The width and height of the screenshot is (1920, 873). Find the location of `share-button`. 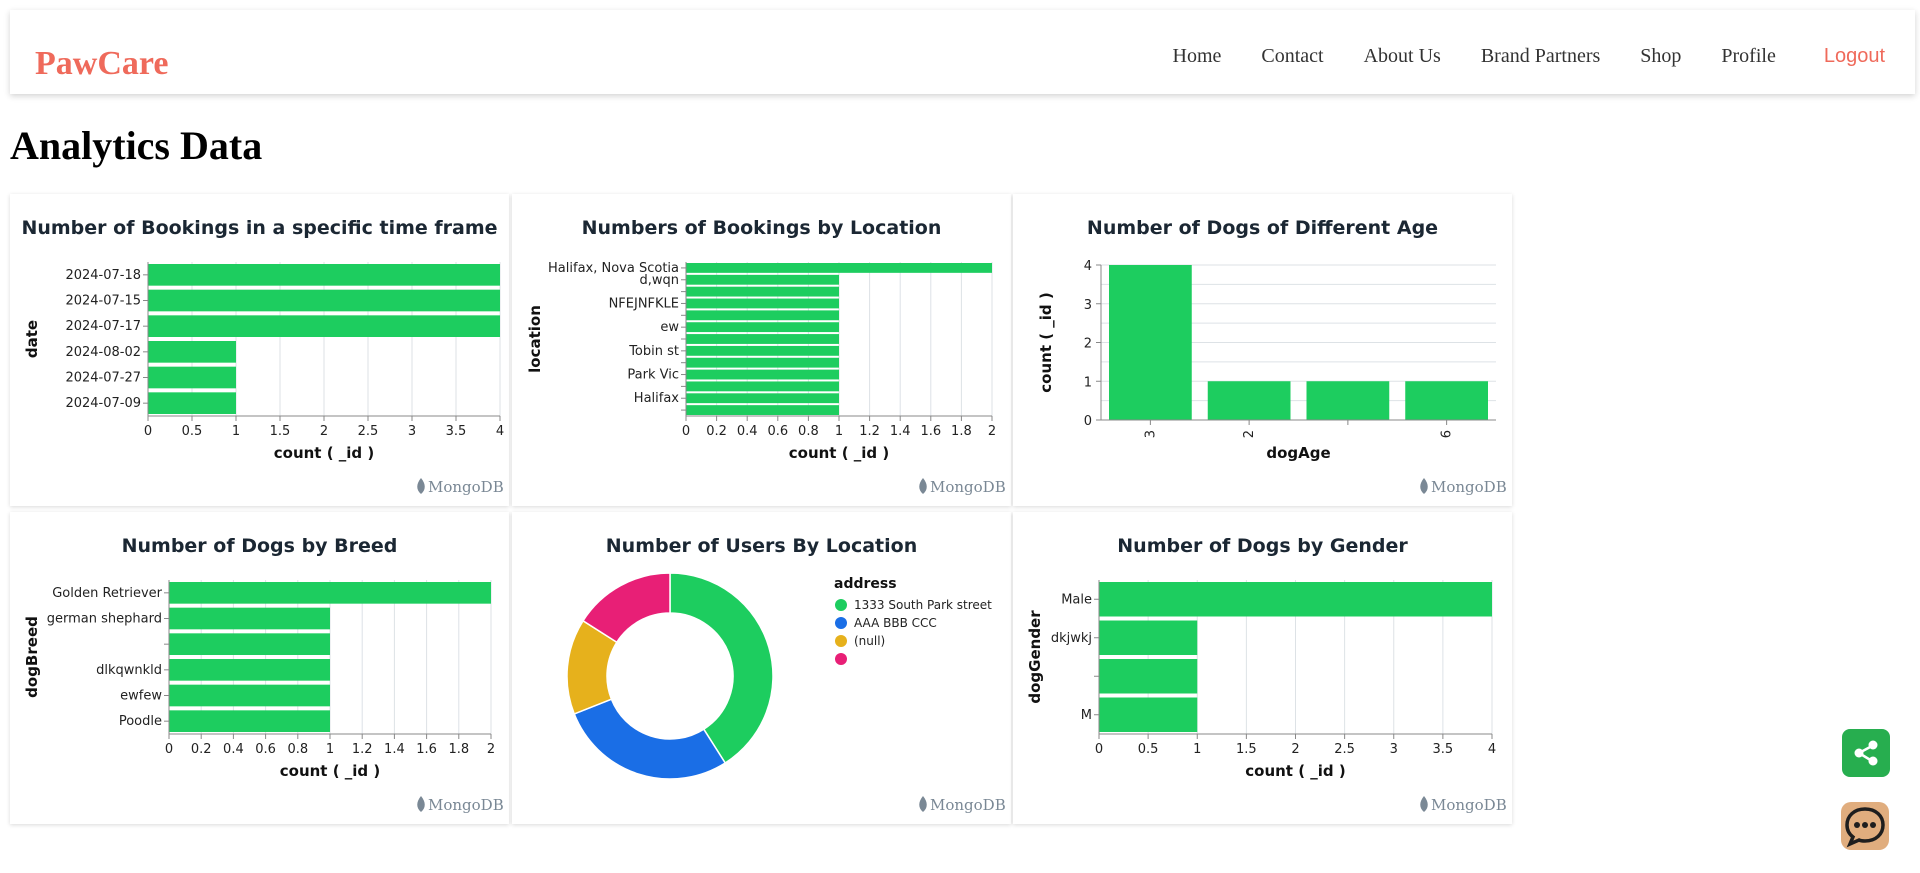

share-button is located at coordinates (1866, 753).